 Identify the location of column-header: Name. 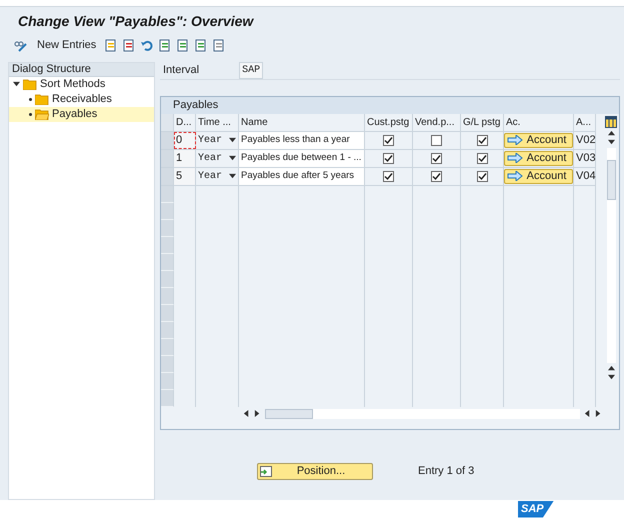
(302, 122).